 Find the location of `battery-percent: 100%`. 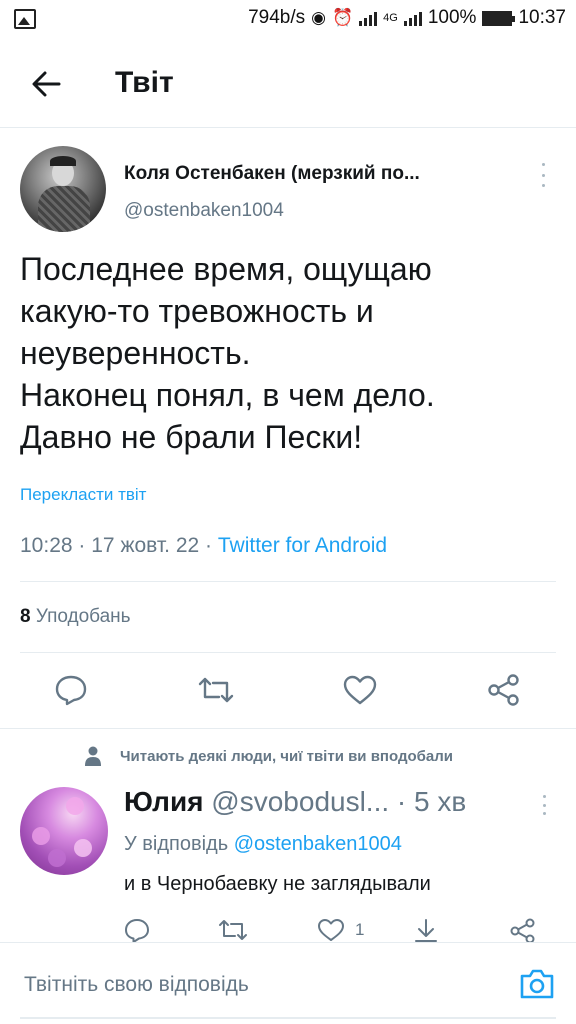

battery-percent: 100% is located at coordinates (452, 17).